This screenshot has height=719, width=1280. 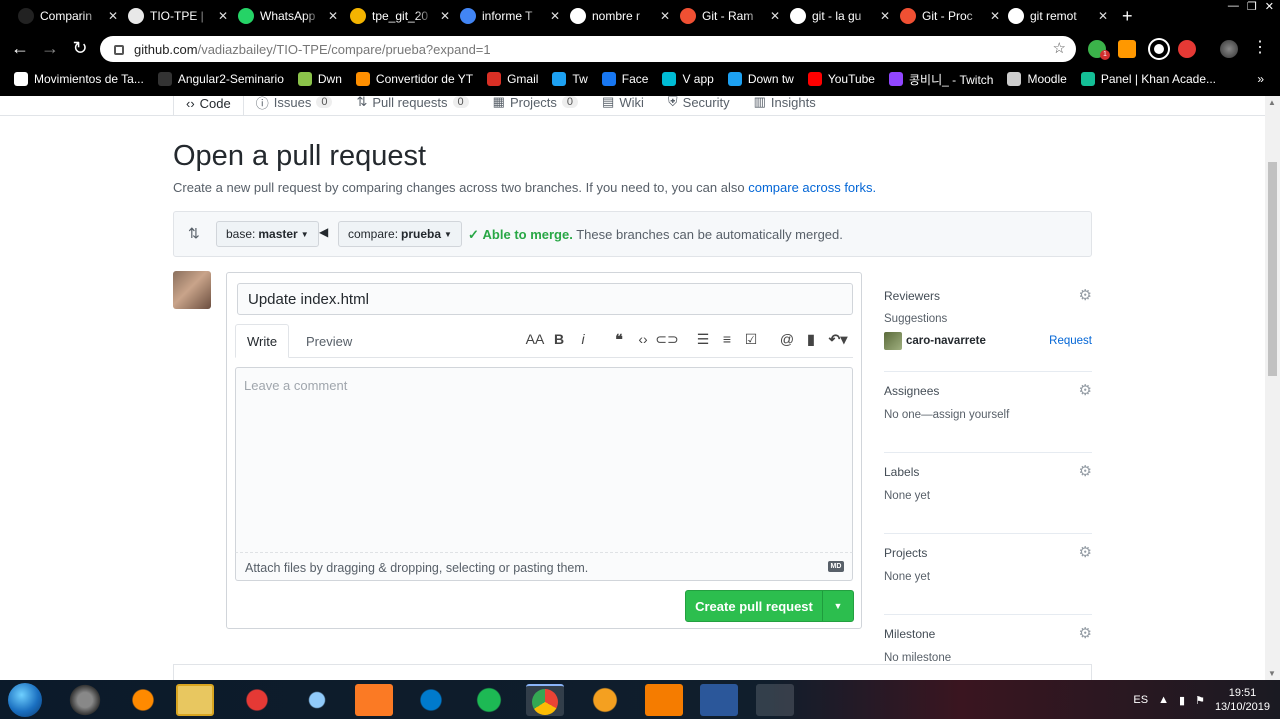 I want to click on browser-tab: Comparin ✕, so click(x=68, y=16).